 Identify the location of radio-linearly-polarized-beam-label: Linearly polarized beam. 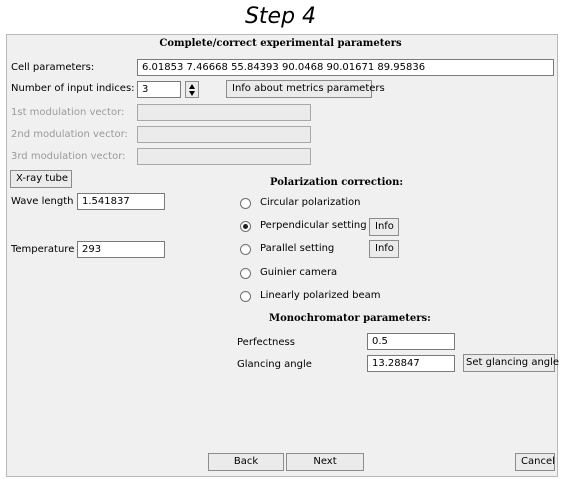
(320, 296).